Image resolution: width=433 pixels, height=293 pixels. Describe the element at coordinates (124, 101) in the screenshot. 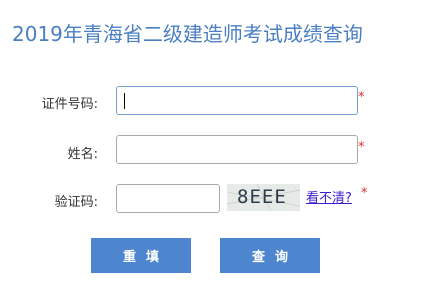

I see `text-caret` at that location.